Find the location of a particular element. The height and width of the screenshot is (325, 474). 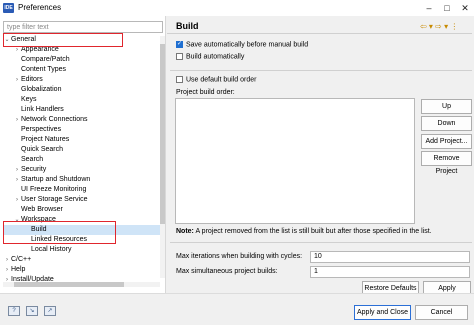

remove-project-button: Remove Project is located at coordinates (446, 163).